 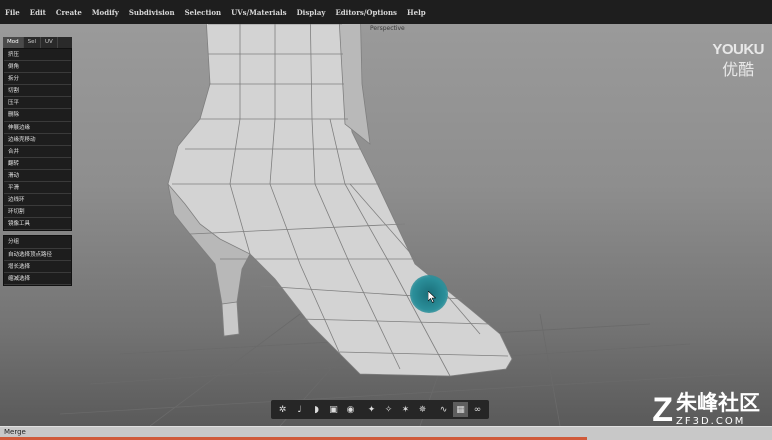 What do you see at coordinates (380, 409) in the screenshot?
I see `bottom-toolbar: ✲ ♩ ◗ ▣ ◉ ✦ ✧ ✶ ✵ ∿ ▦ ∞` at bounding box center [380, 409].